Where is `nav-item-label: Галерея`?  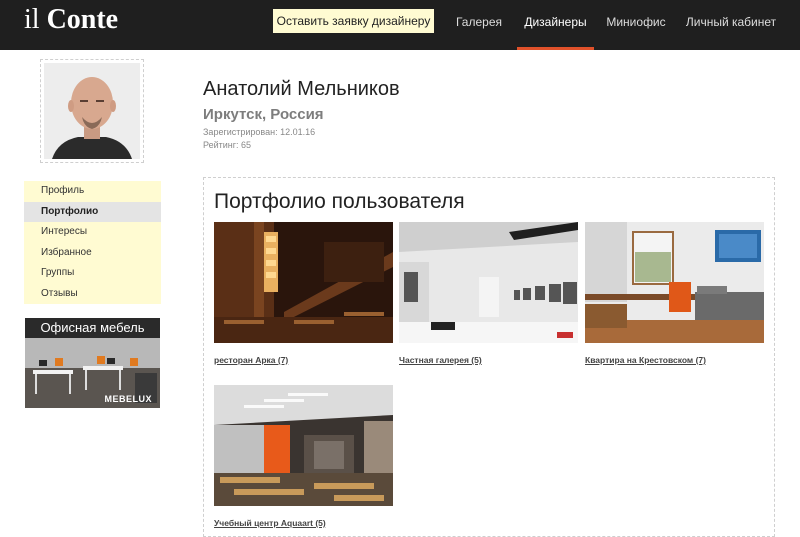 nav-item-label: Галерея is located at coordinates (479, 22).